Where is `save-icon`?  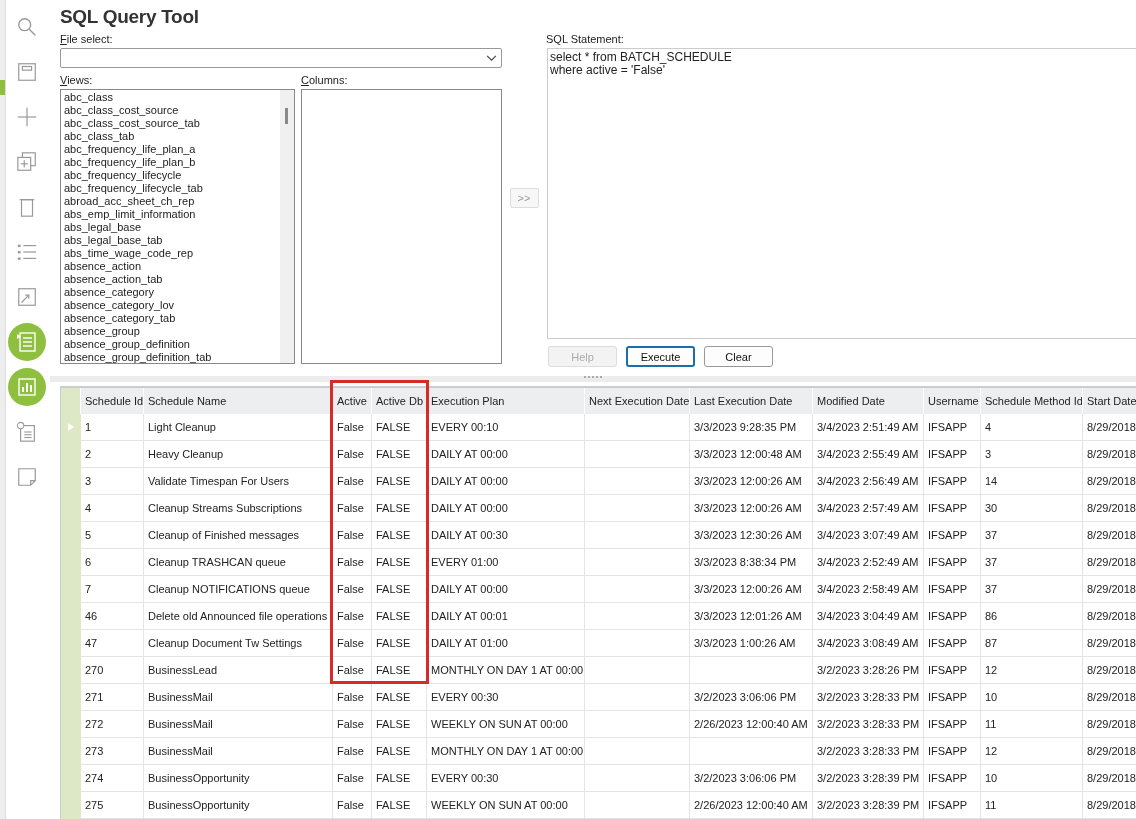
save-icon is located at coordinates (27, 72).